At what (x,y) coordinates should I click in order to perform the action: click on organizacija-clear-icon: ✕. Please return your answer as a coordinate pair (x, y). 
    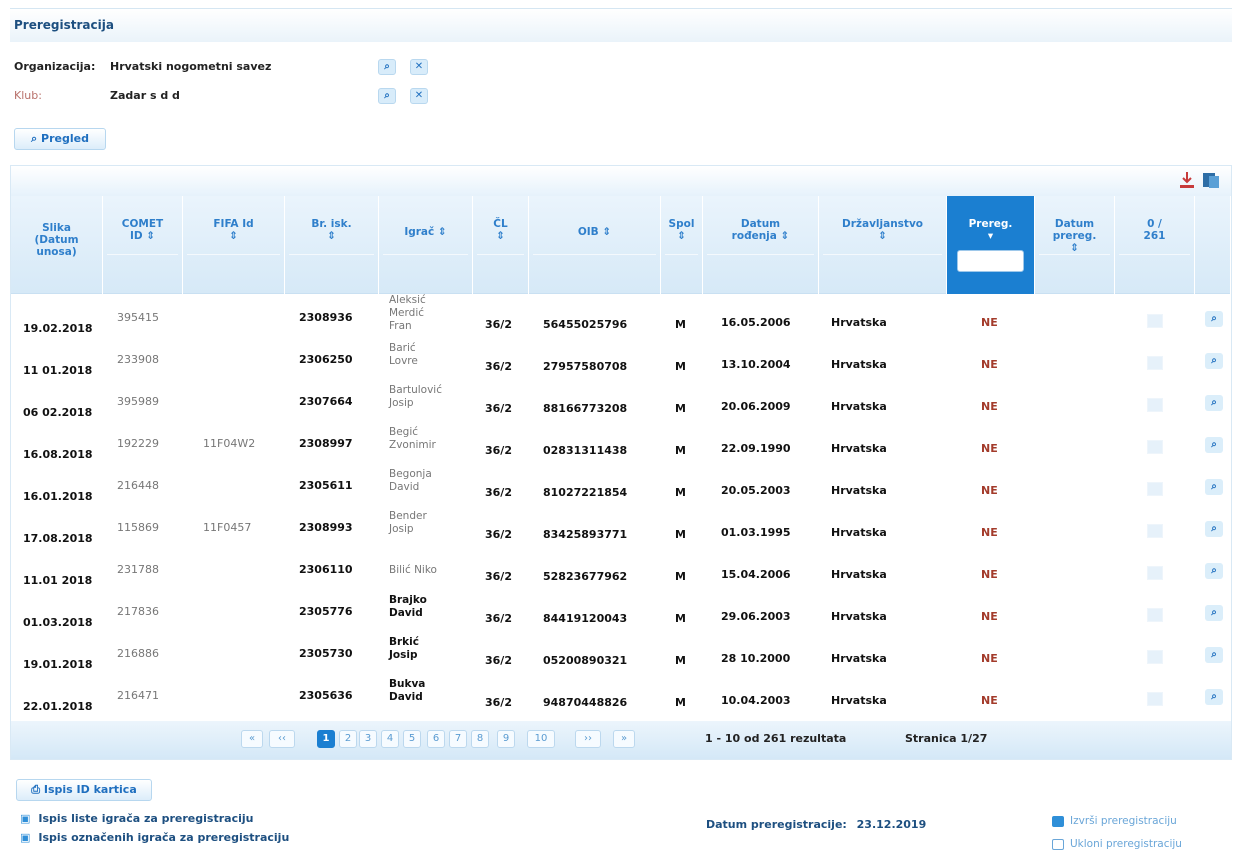
    Looking at the image, I should click on (419, 67).